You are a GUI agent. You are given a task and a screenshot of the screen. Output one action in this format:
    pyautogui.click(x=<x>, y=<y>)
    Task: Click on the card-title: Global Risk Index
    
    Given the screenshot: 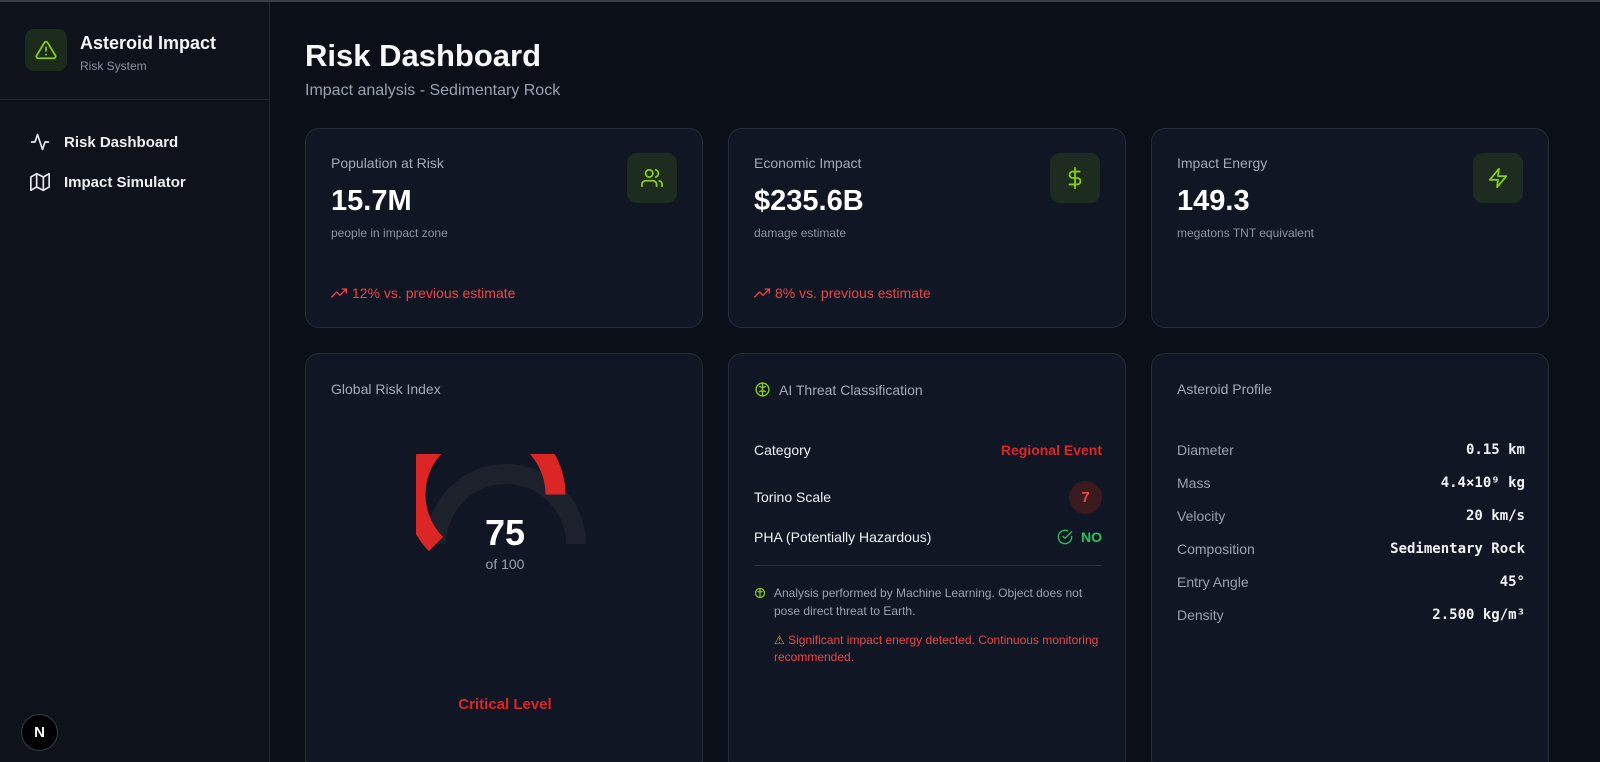 What is the action you would take?
    pyautogui.click(x=386, y=389)
    